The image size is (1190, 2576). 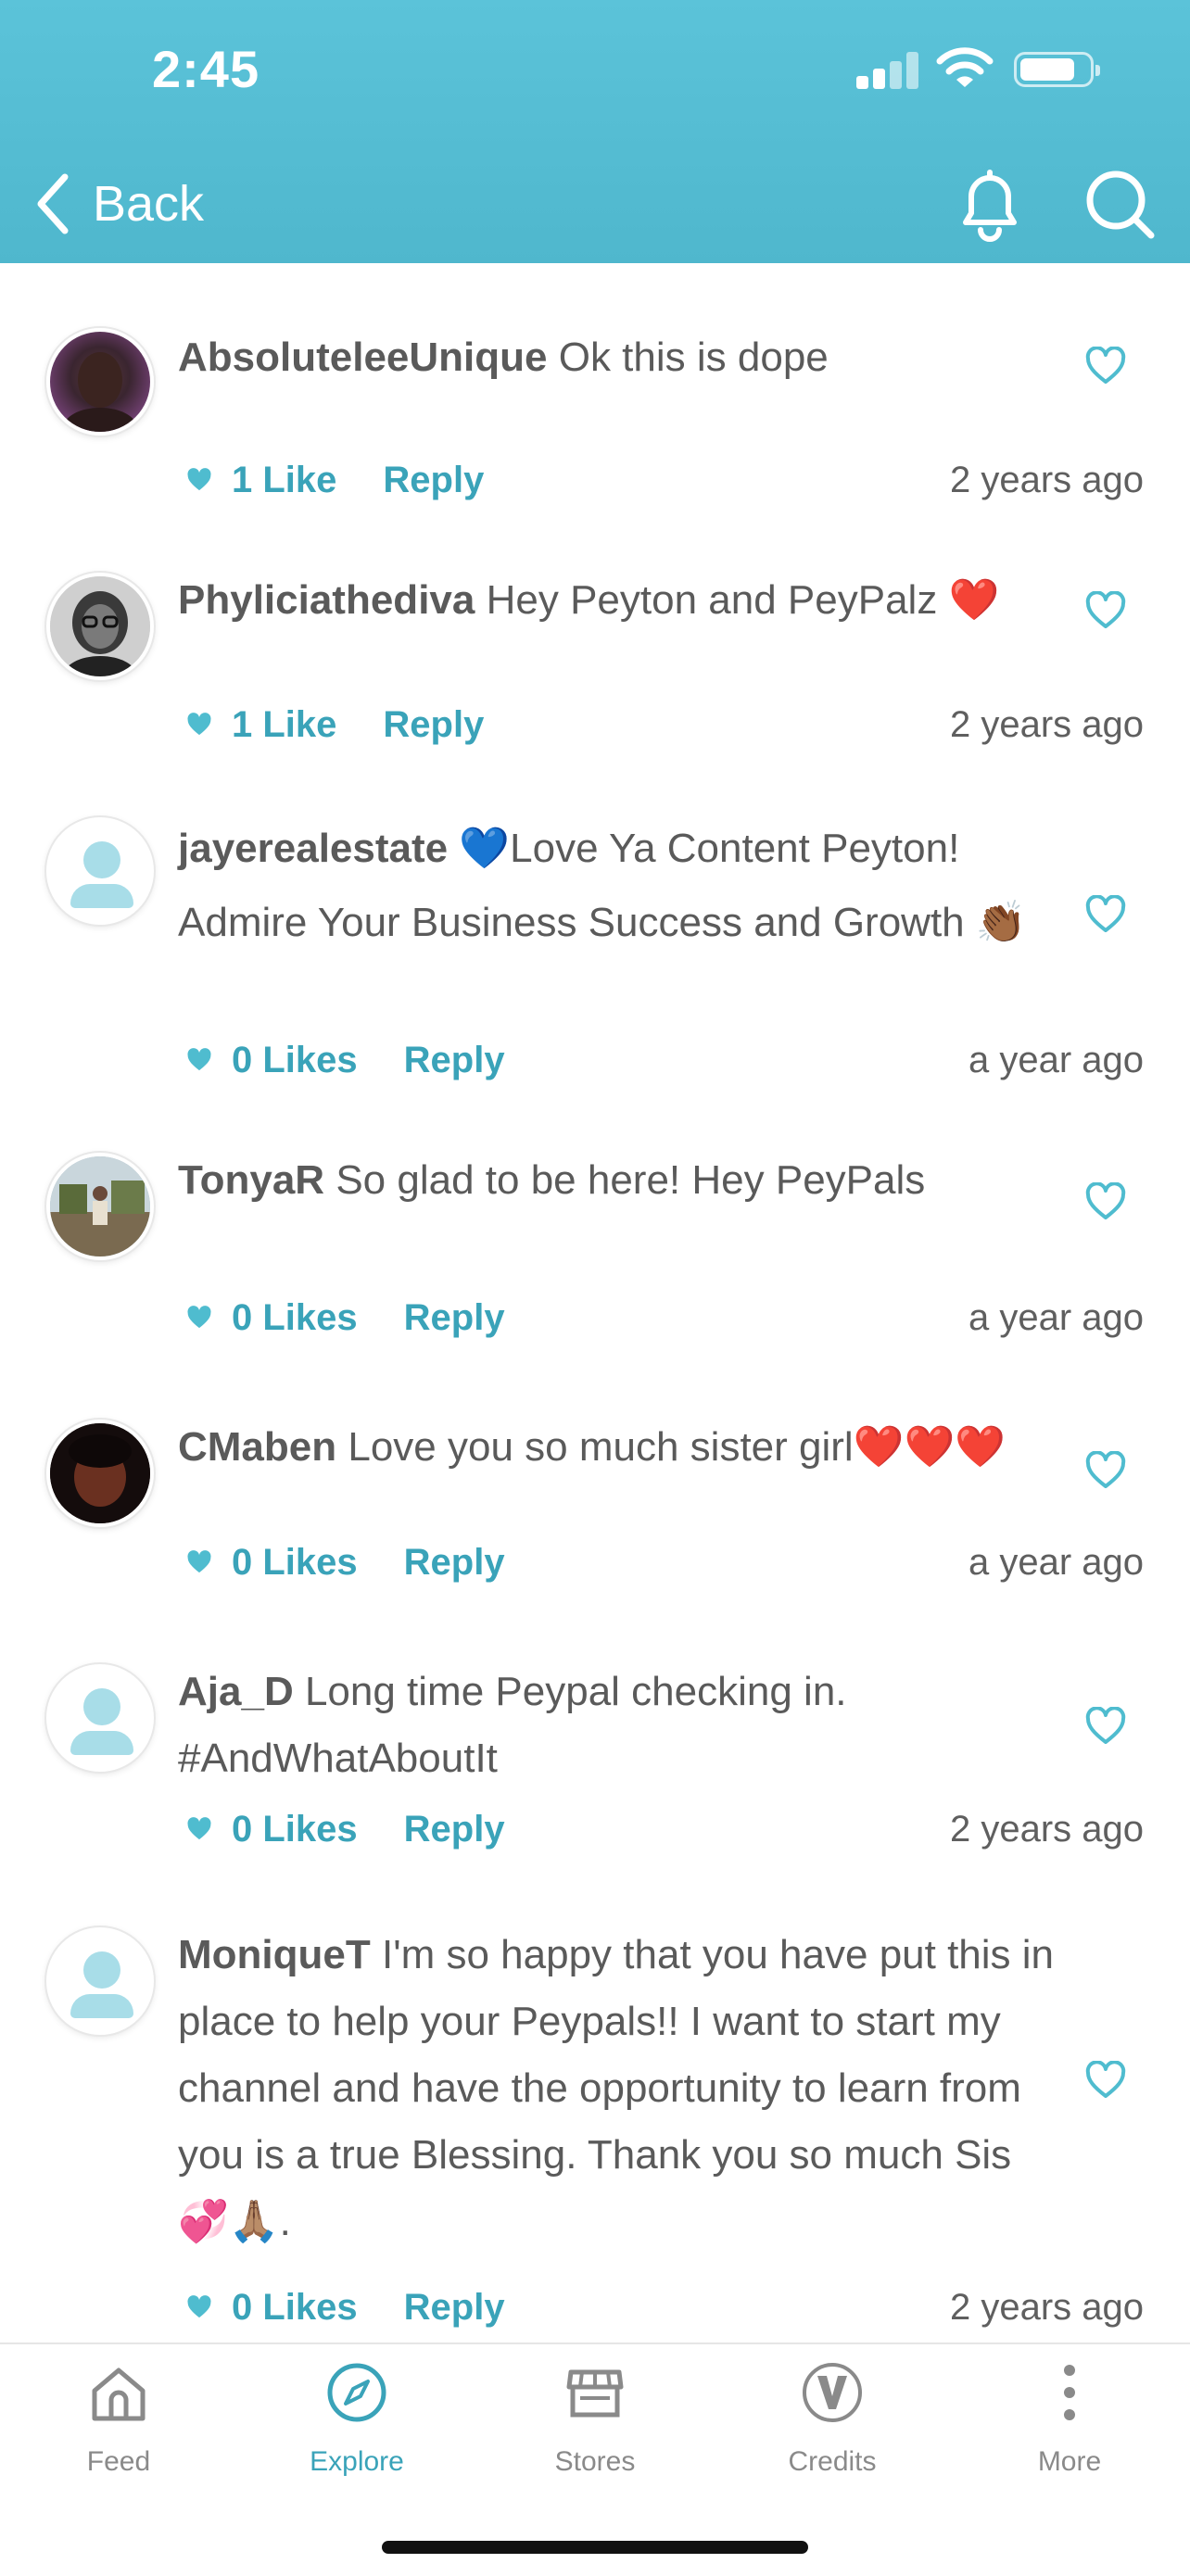 What do you see at coordinates (118, 2461) in the screenshot?
I see `tab-label: Feed` at bounding box center [118, 2461].